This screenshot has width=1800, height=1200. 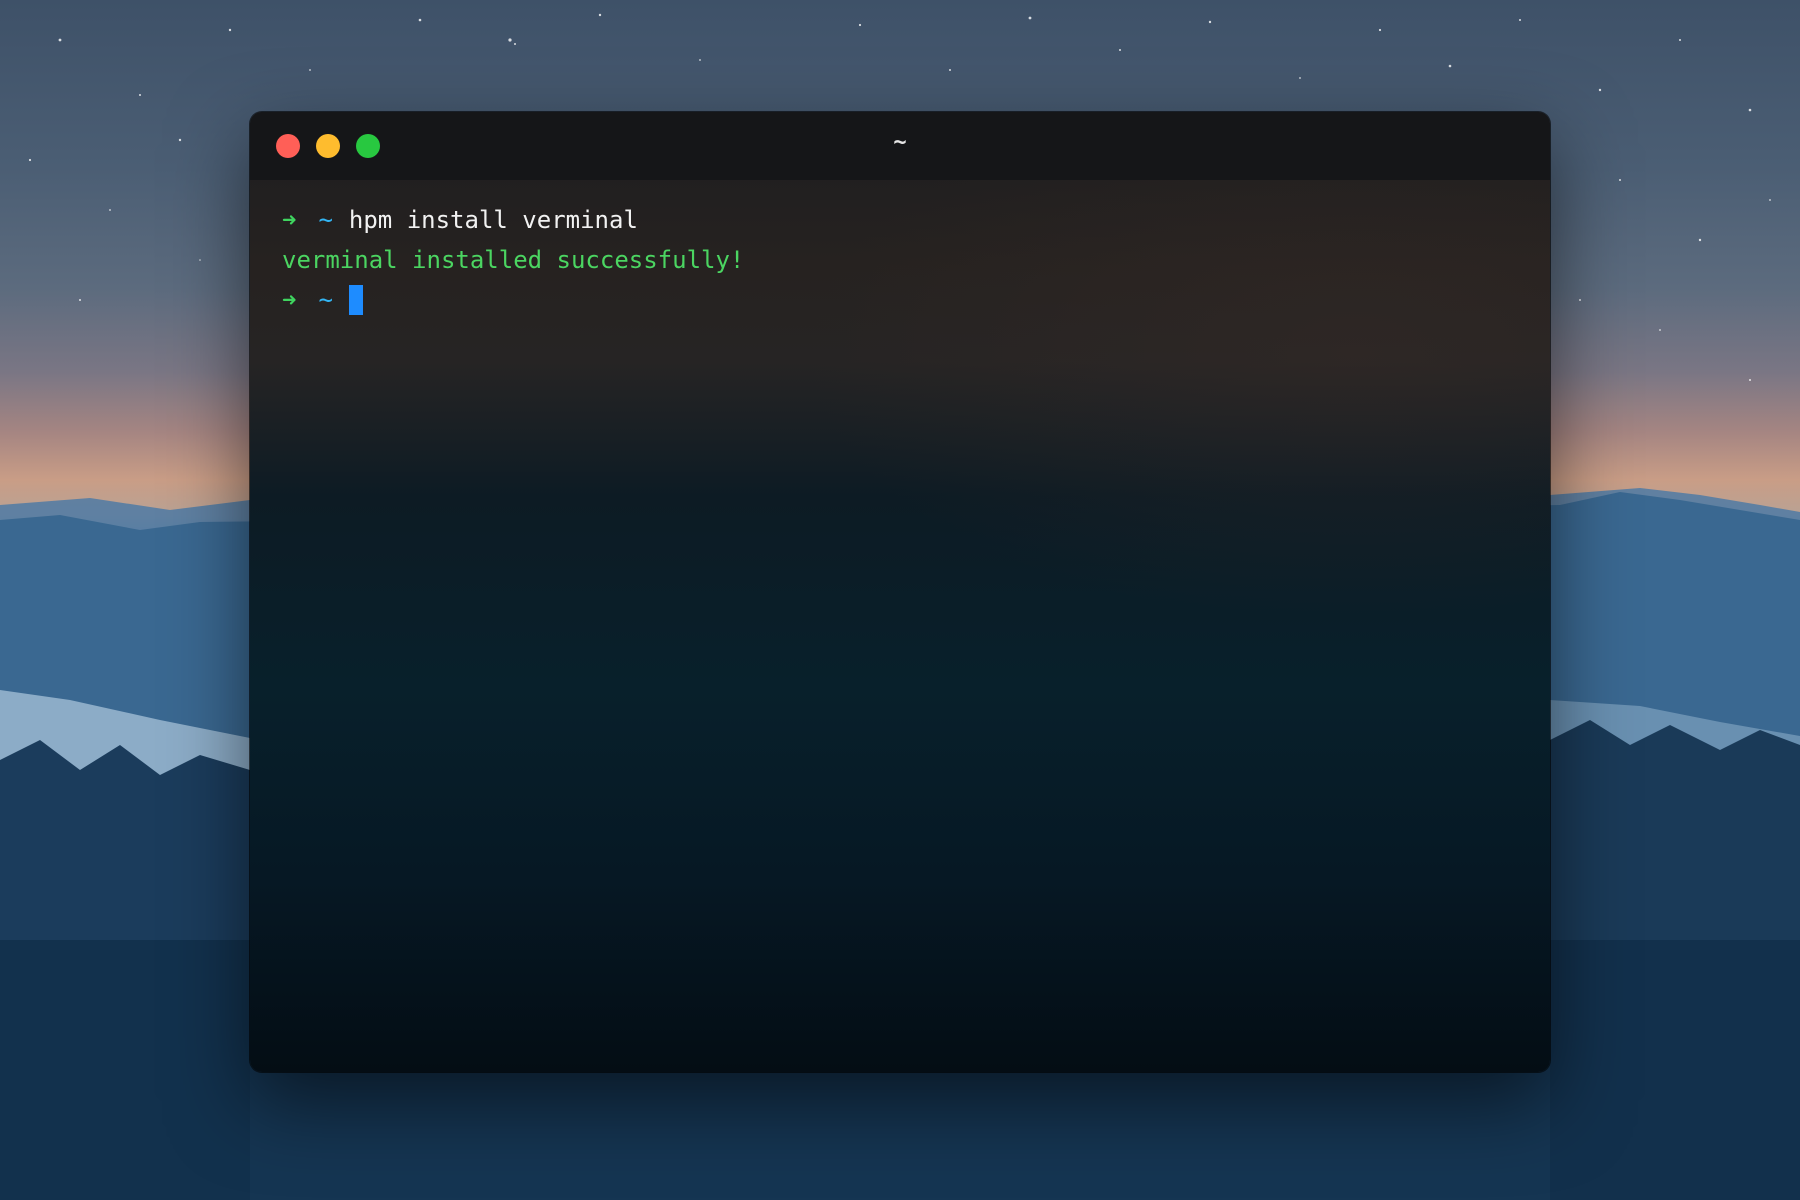 I want to click on block-cursor-icon, so click(x=355, y=300).